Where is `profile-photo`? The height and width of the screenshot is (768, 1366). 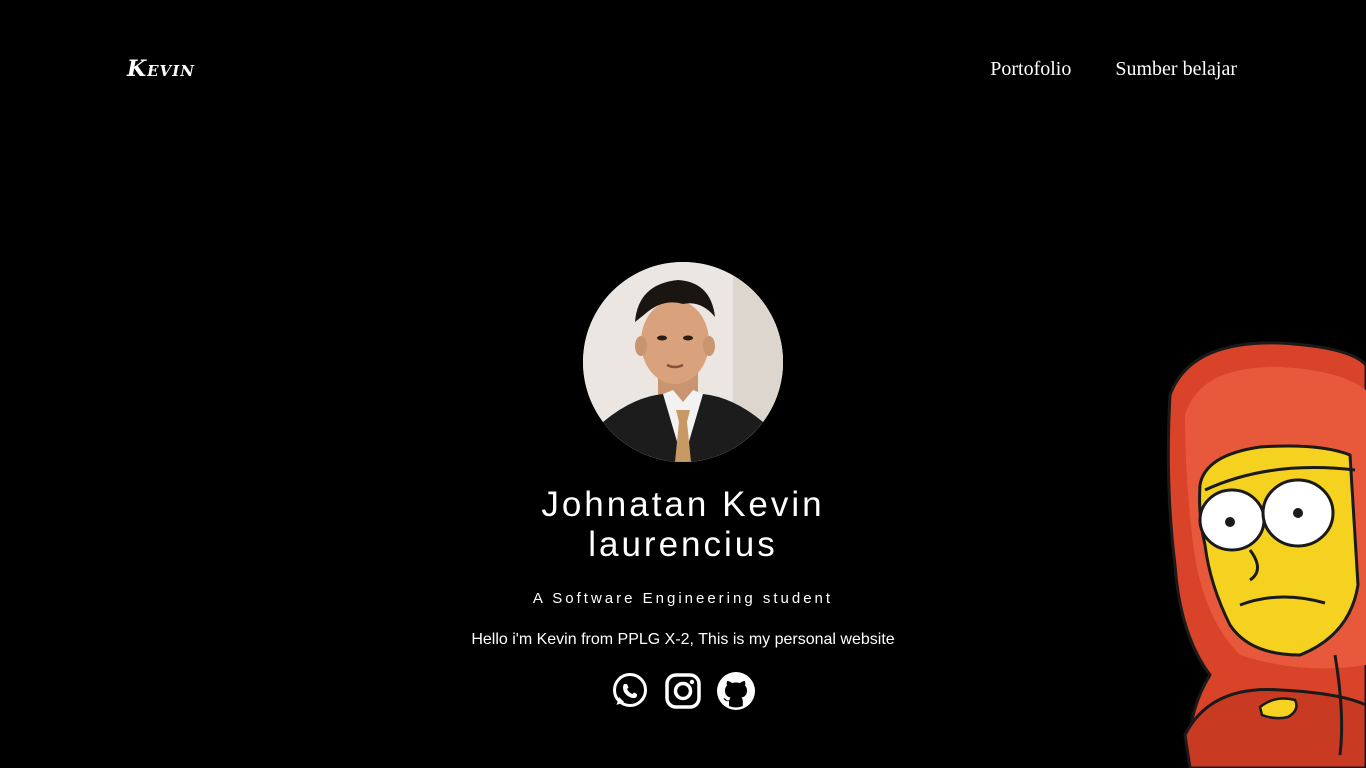
profile-photo is located at coordinates (683, 362).